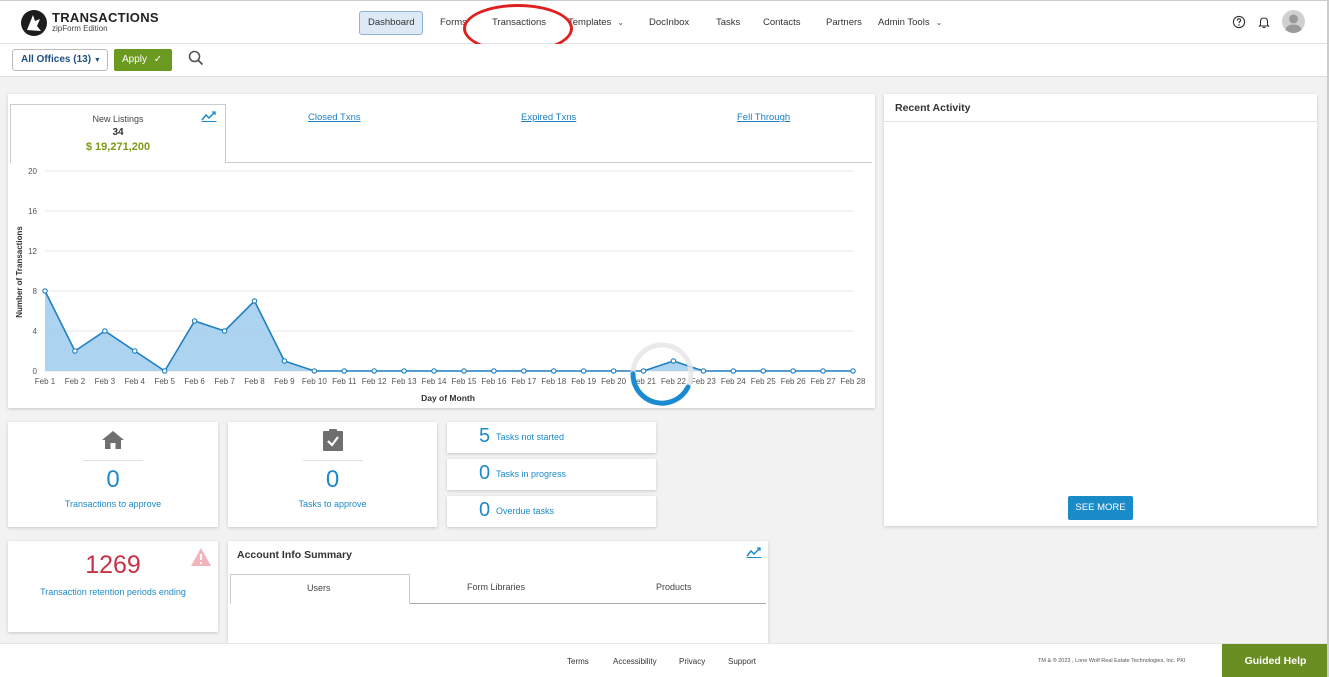  Describe the element at coordinates (344, 381) in the screenshot. I see `x-tick-label: Feb 11` at that location.